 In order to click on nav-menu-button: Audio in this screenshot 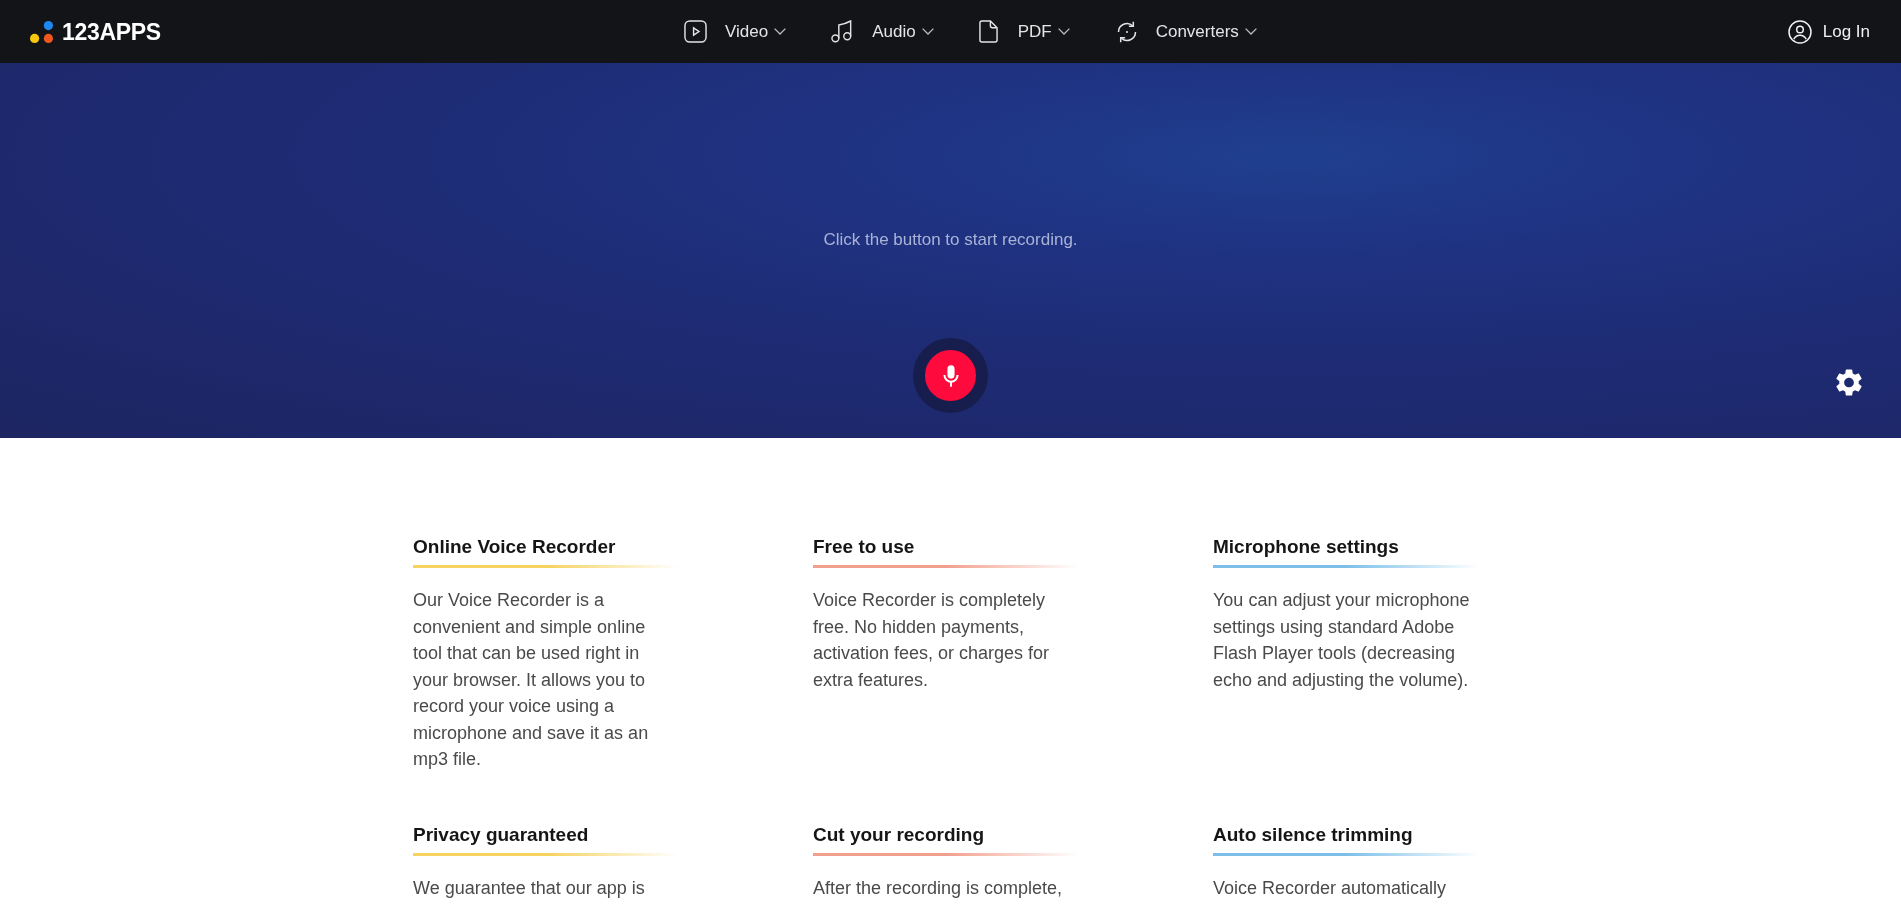, I will do `click(882, 31)`.